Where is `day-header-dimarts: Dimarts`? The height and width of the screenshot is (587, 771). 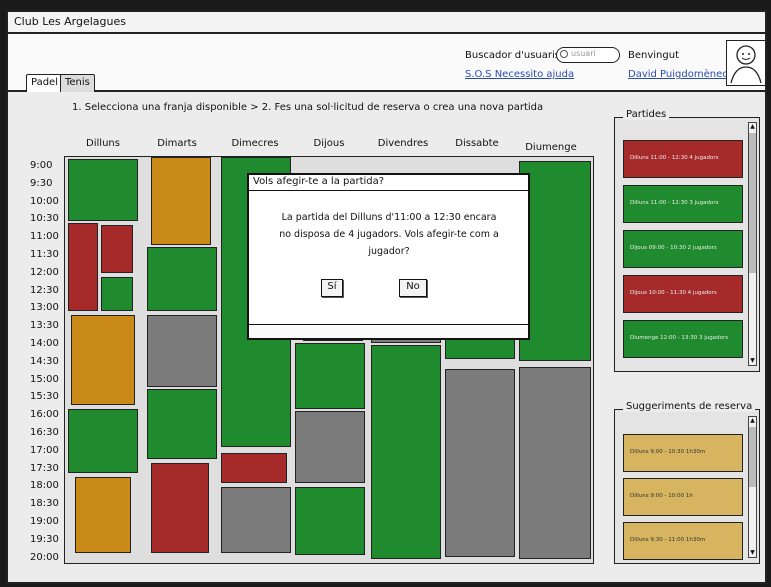 day-header-dimarts: Dimarts is located at coordinates (177, 143).